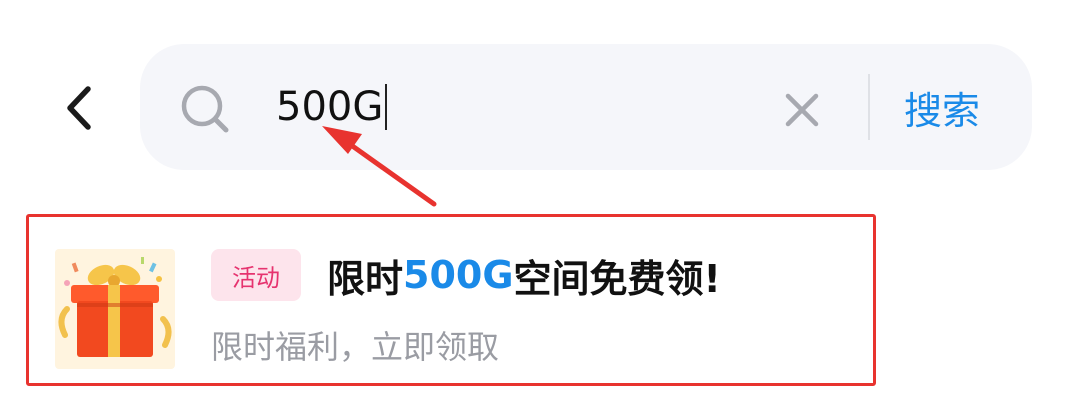 The image size is (1080, 413). What do you see at coordinates (942, 107) in the screenshot?
I see `search-button: 搜索` at bounding box center [942, 107].